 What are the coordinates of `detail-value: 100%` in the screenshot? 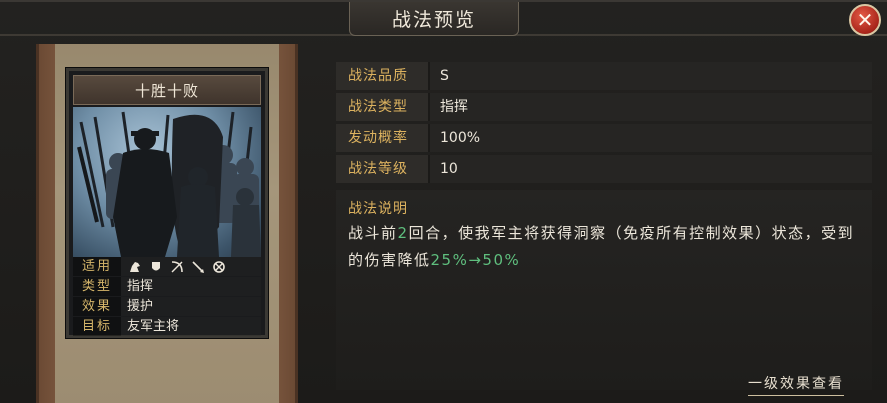 It's located at (651, 138).